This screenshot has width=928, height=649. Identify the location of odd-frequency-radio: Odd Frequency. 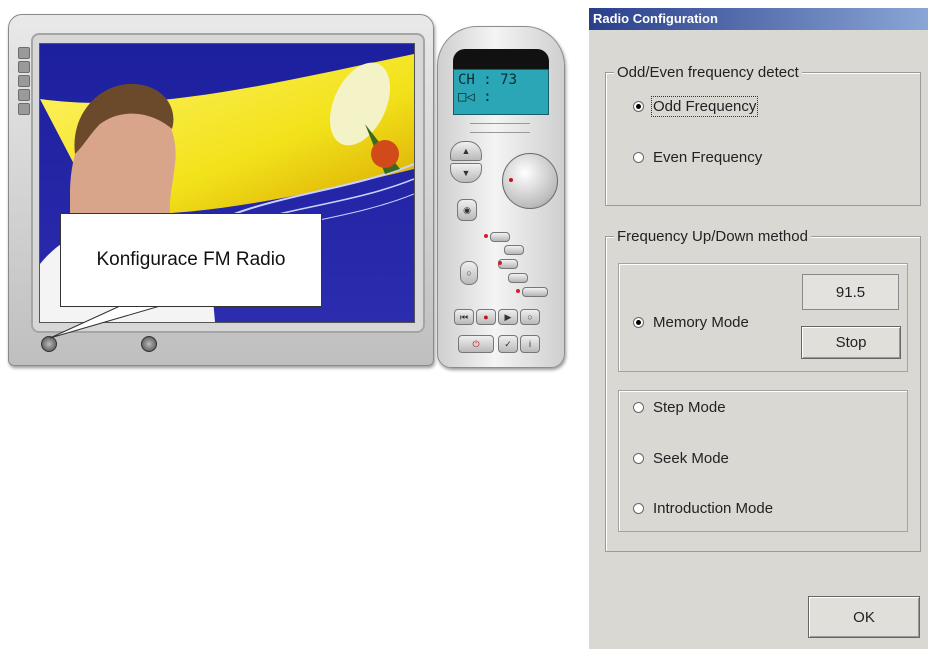
(696, 106).